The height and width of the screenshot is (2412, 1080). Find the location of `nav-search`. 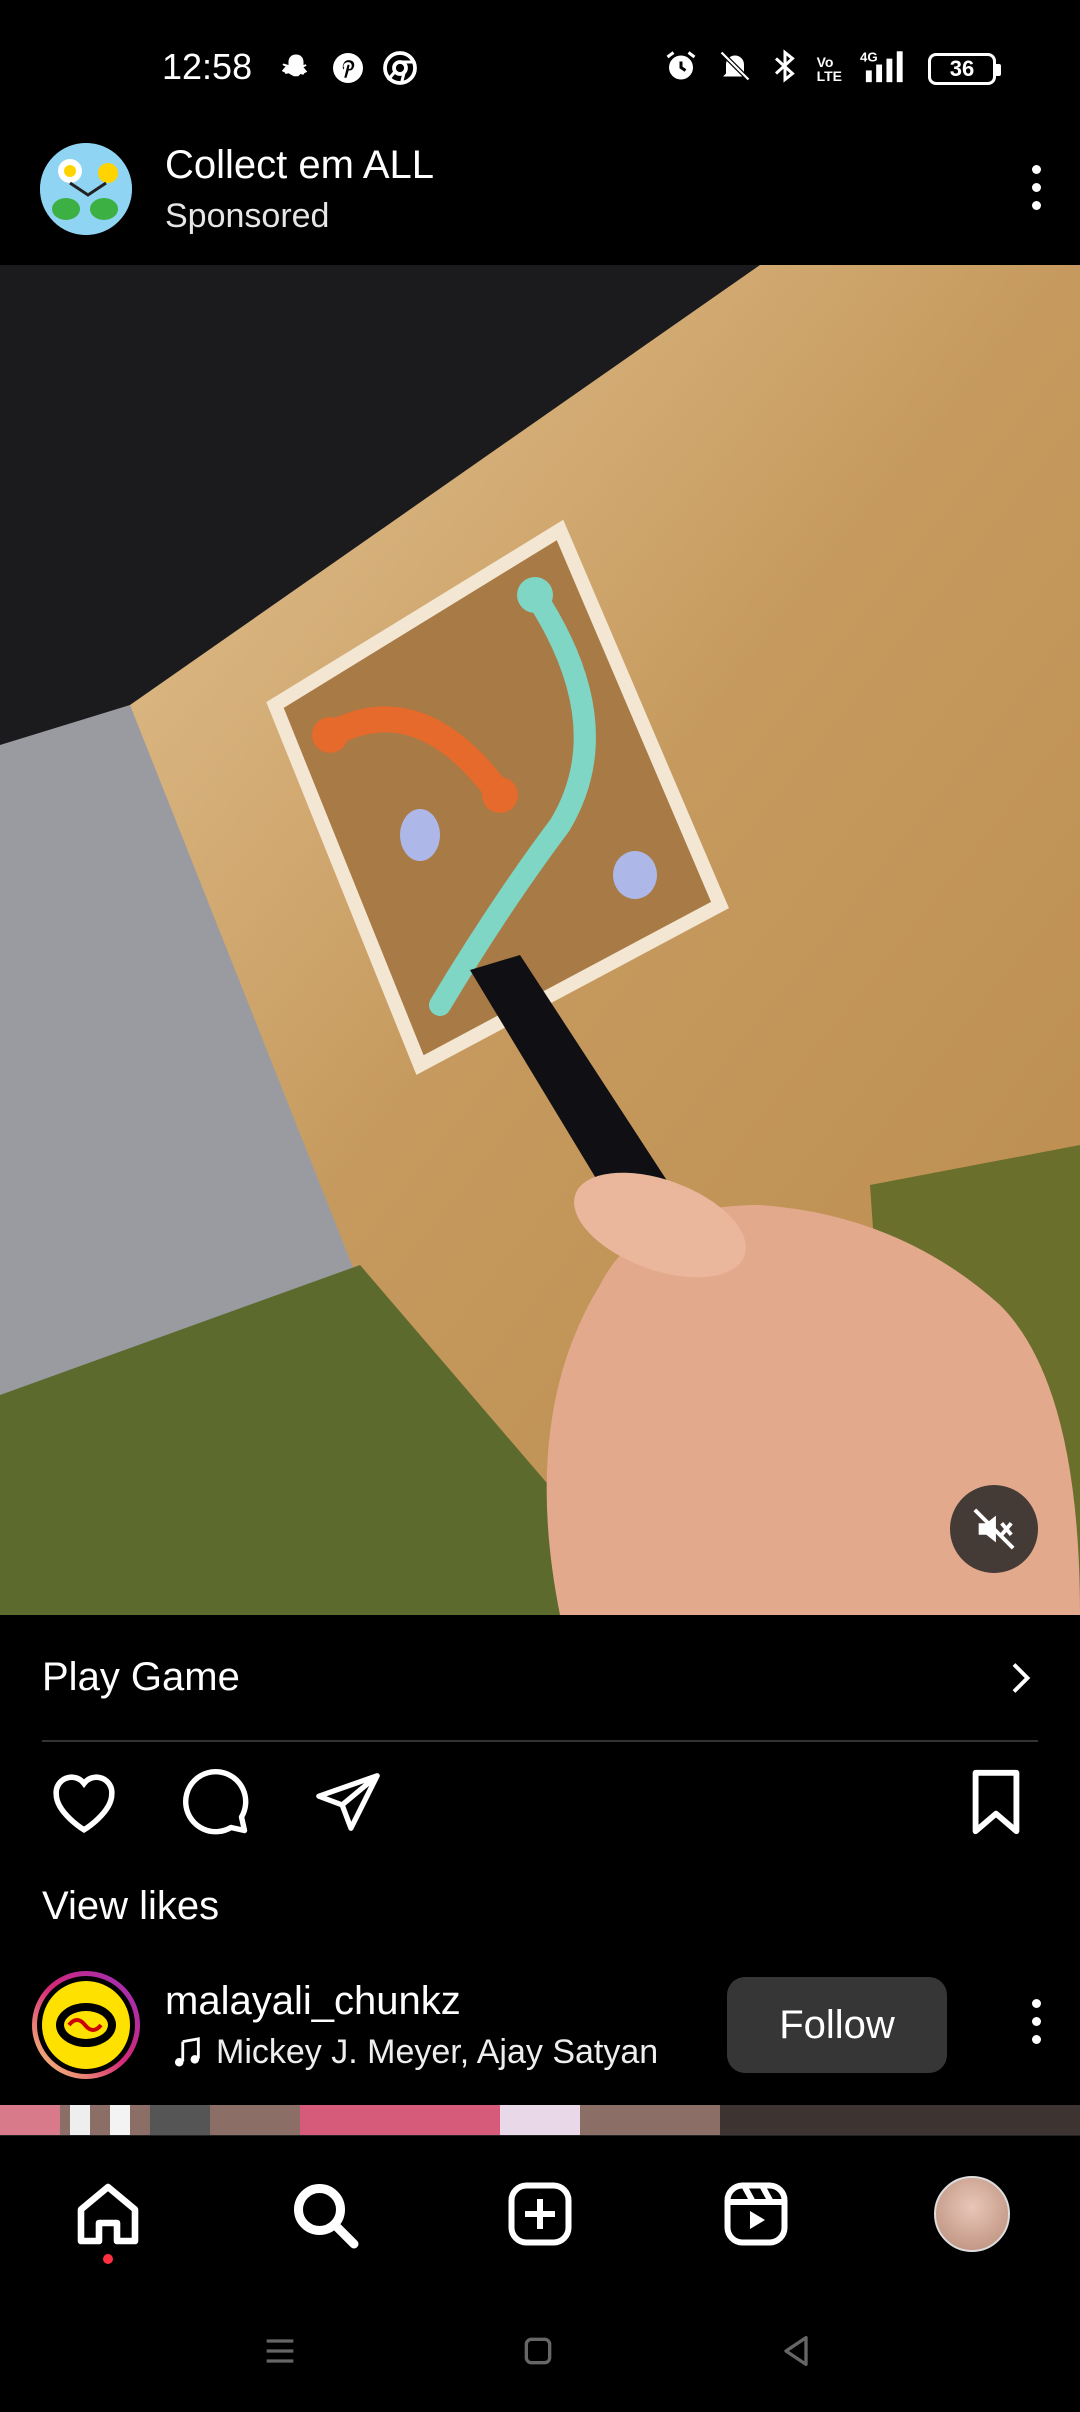

nav-search is located at coordinates (324, 2214).